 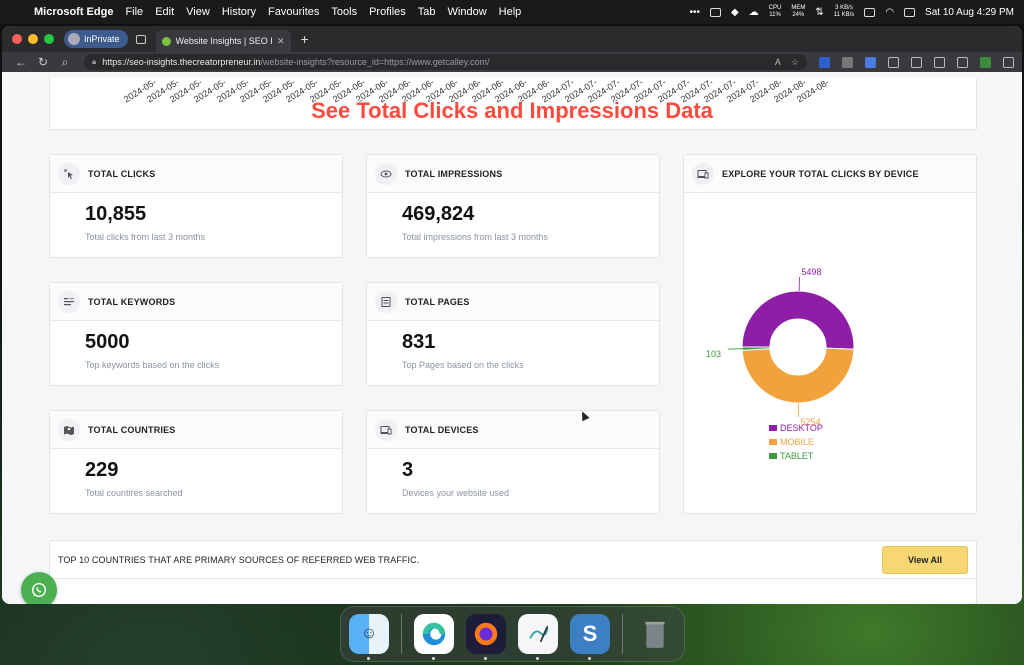 I want to click on total-countries-value: 229, so click(x=102, y=470).